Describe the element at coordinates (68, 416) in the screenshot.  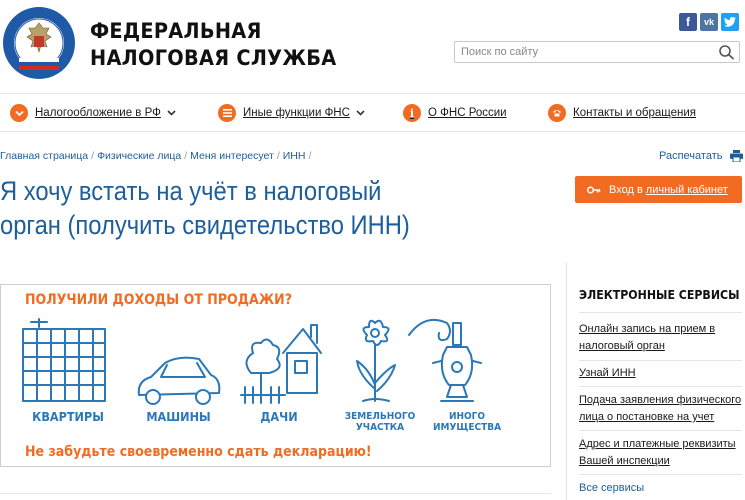
I see `banner-item-apartments: КВАРТИРЫ` at that location.